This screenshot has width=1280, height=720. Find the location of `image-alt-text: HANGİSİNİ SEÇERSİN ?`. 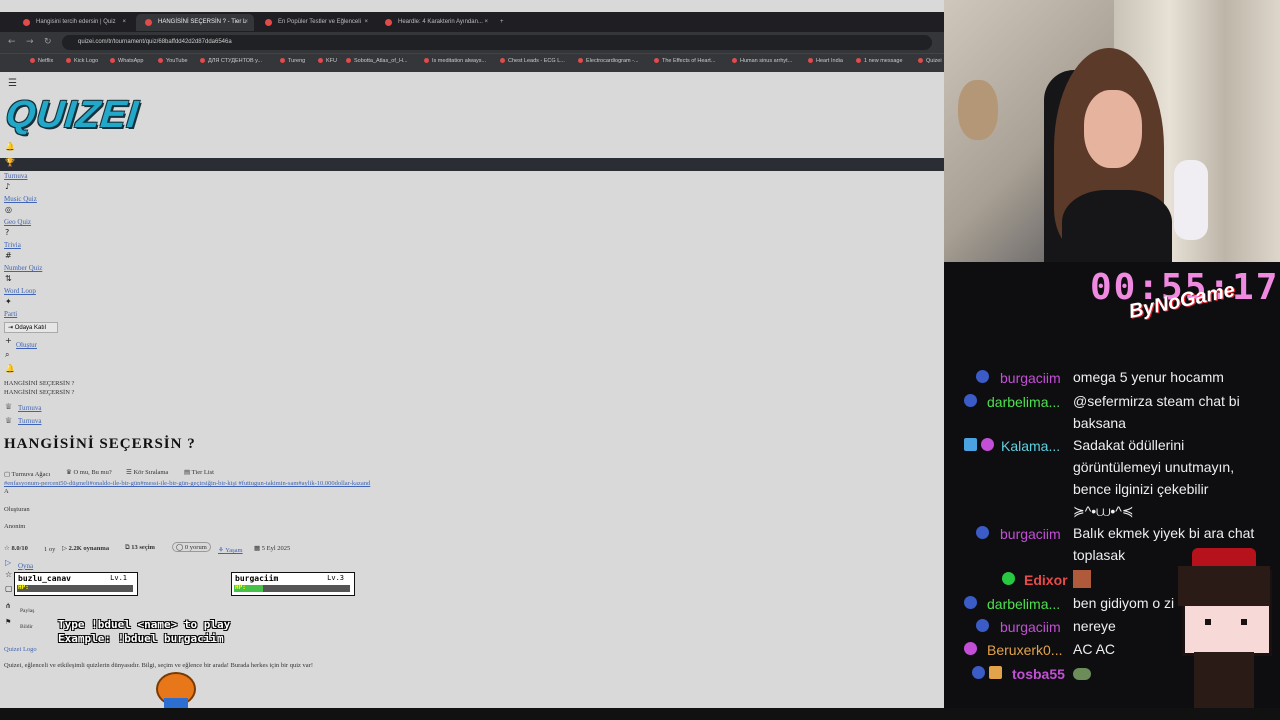

image-alt-text: HANGİSİNİ SEÇERSİN ? is located at coordinates (39, 392).